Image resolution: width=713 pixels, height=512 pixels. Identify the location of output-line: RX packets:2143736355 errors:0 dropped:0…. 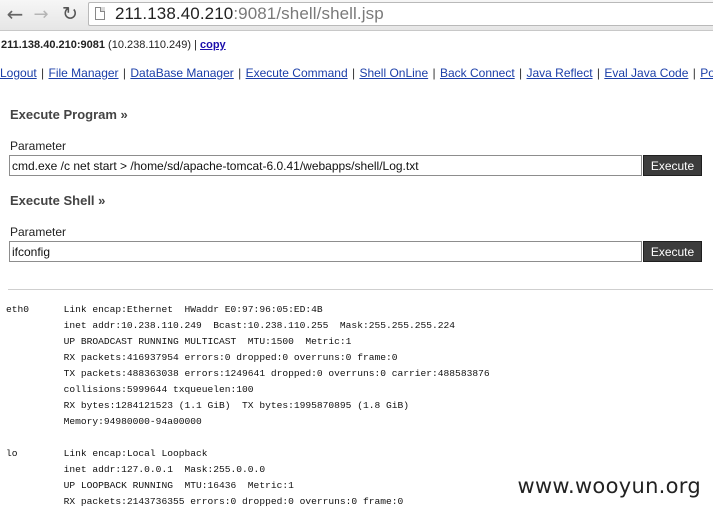
(205, 501).